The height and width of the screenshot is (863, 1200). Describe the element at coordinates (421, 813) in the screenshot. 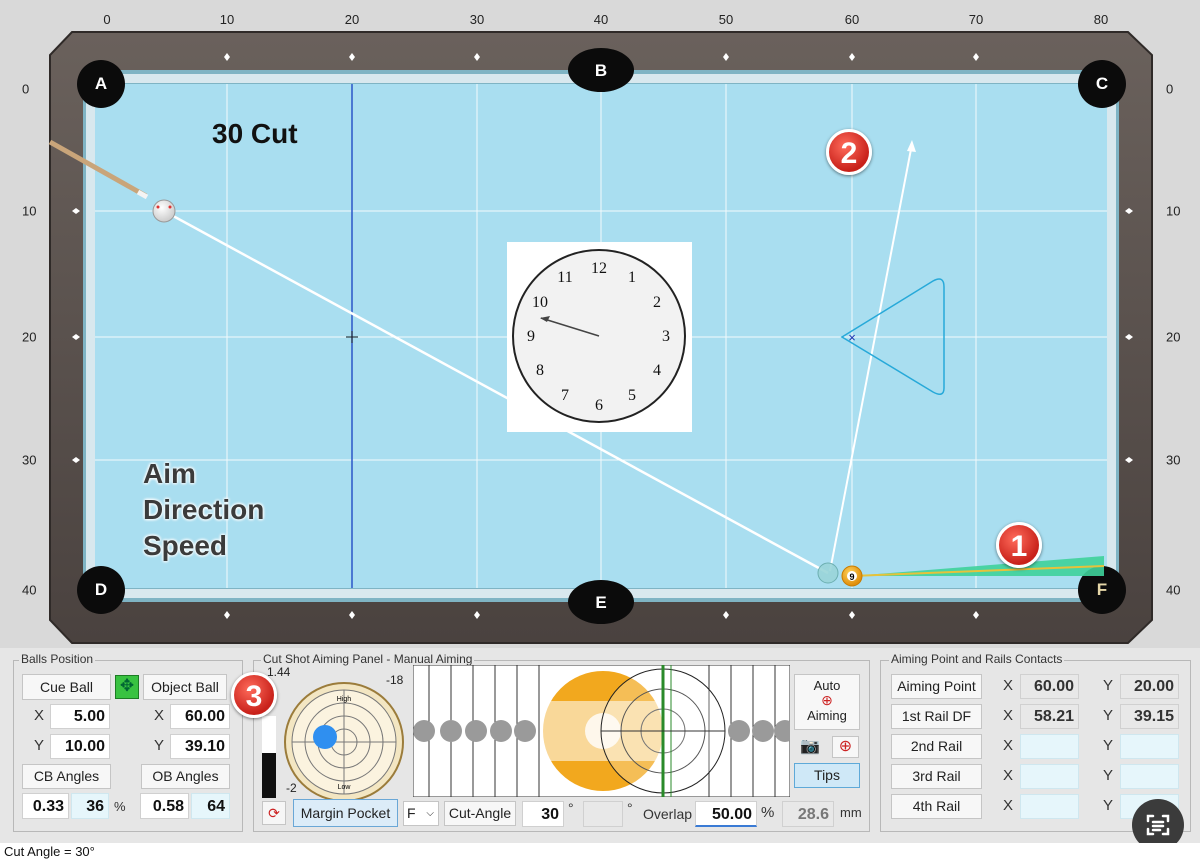

I see `pocket-select: F ⌵` at that location.